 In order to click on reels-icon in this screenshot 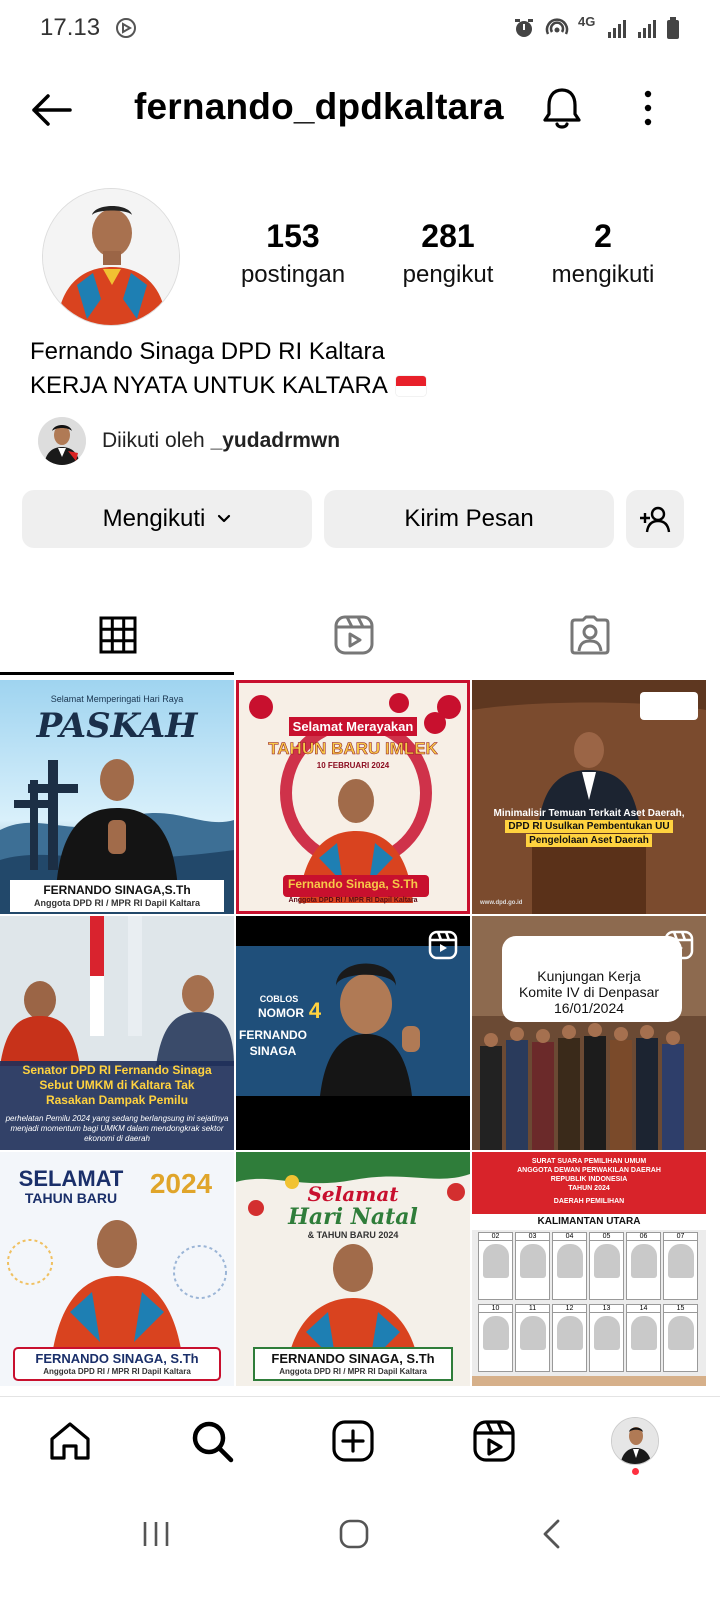, I will do `click(354, 635)`.